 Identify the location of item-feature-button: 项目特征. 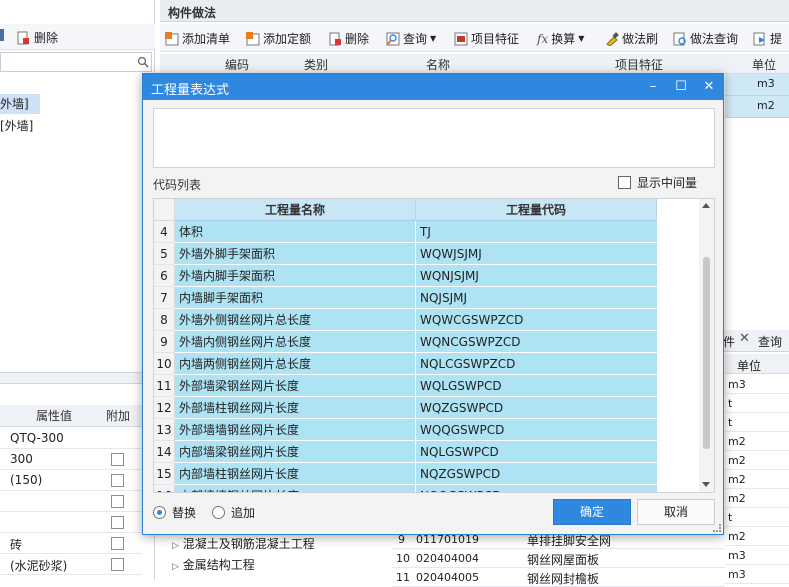
(486, 38).